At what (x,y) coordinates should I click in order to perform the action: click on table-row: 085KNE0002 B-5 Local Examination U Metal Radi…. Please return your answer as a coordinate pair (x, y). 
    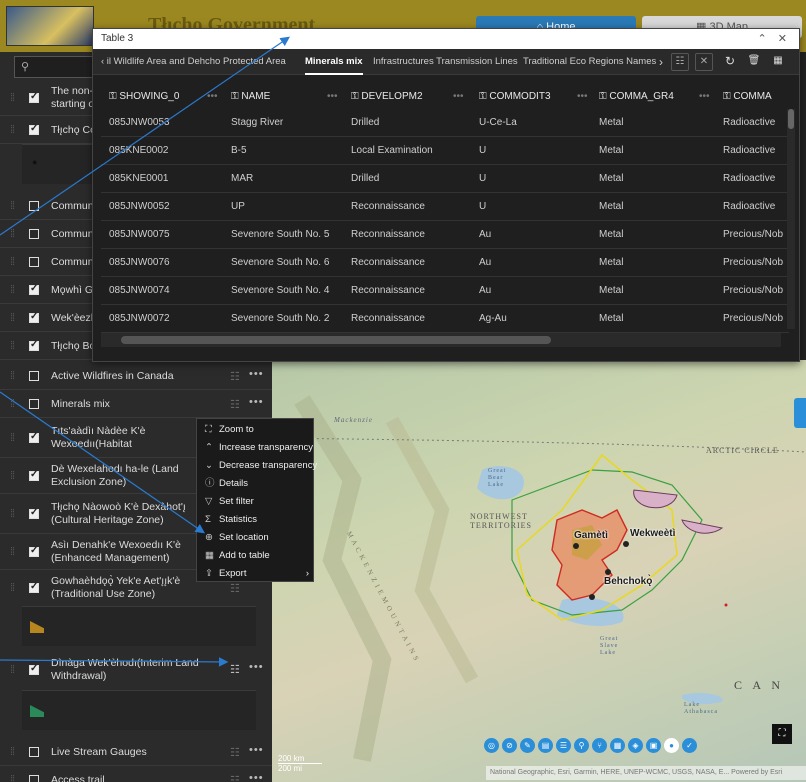
    Looking at the image, I should click on (445, 151).